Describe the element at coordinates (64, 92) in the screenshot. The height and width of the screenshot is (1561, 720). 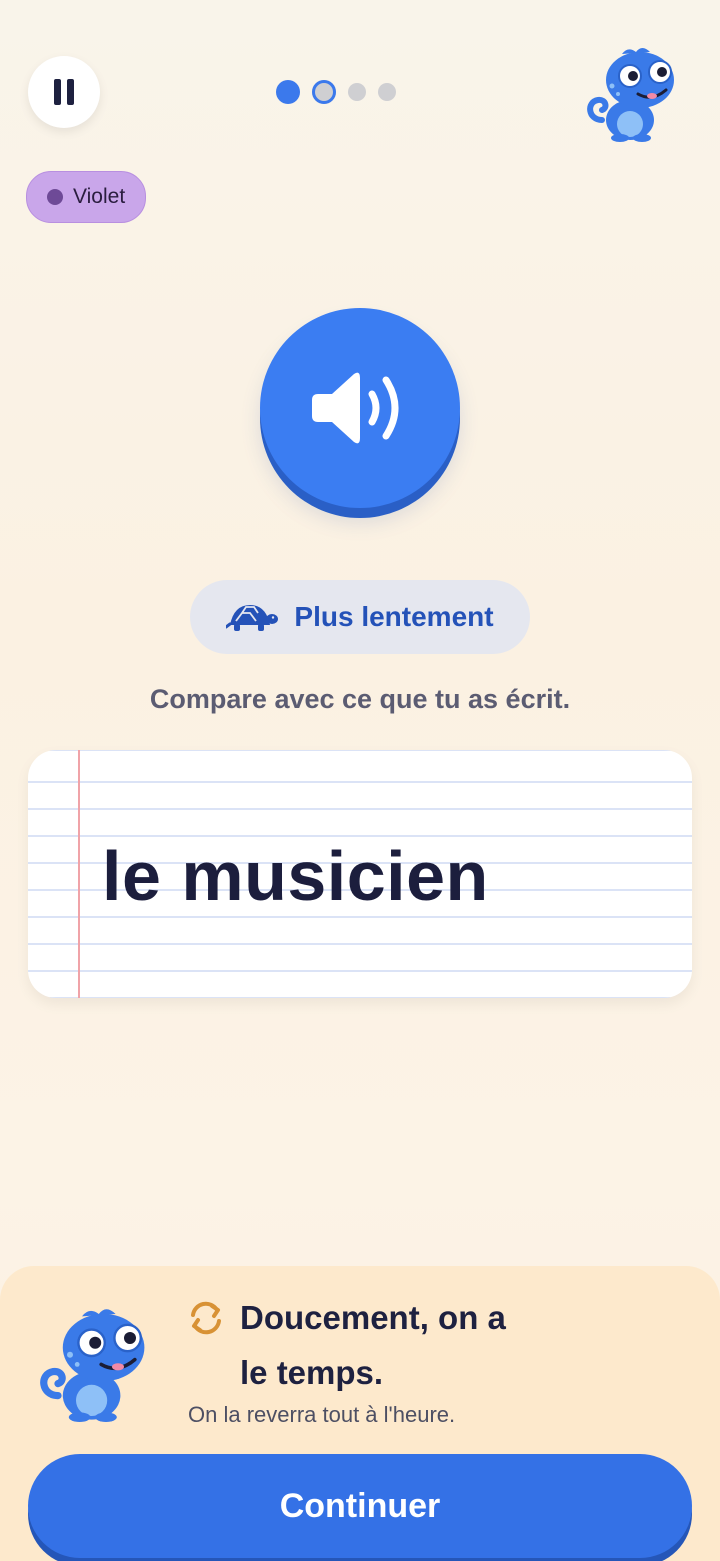
I see `pause-button` at that location.